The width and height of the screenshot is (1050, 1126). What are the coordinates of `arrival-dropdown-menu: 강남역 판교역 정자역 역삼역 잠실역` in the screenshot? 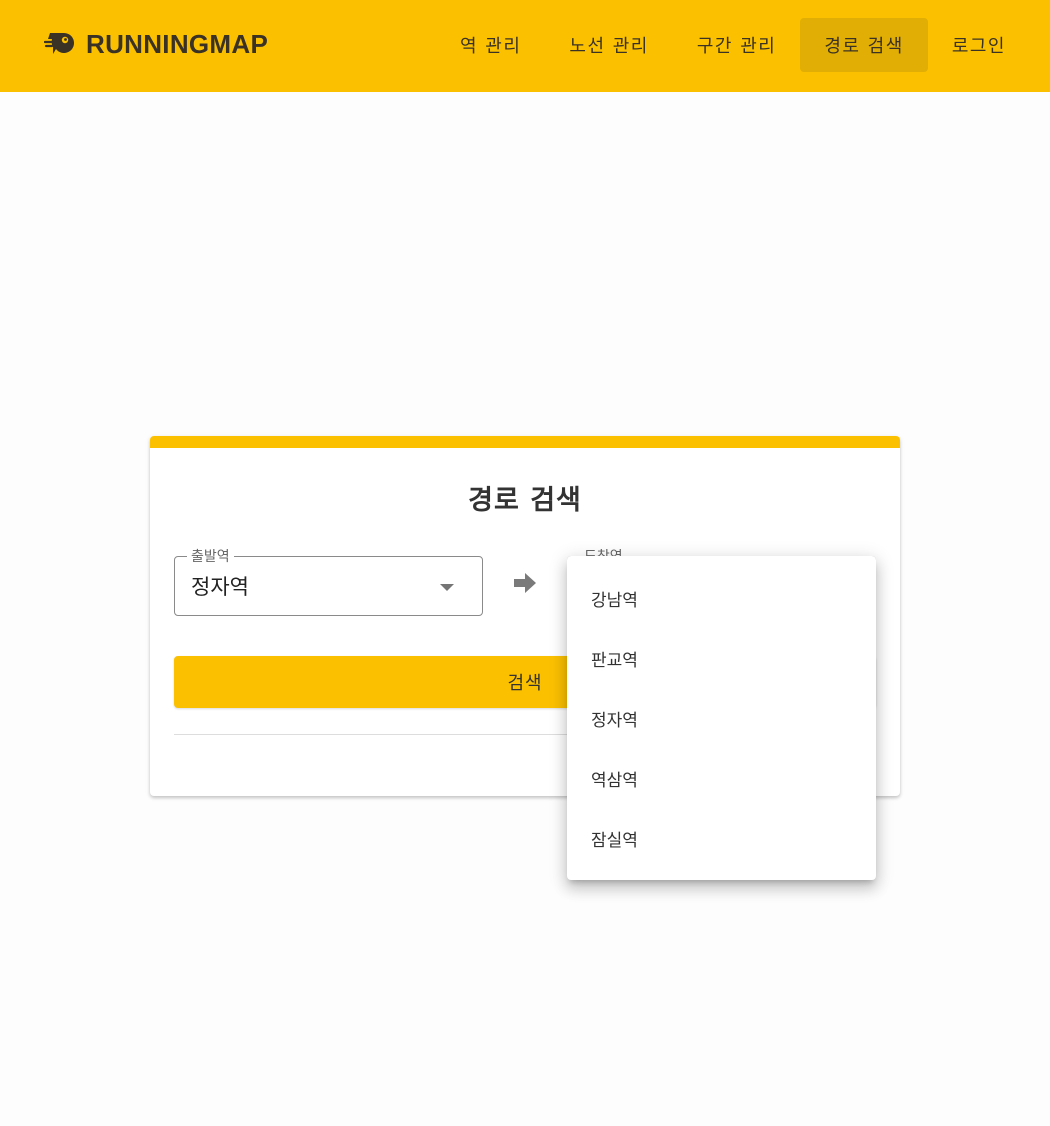 It's located at (721, 718).